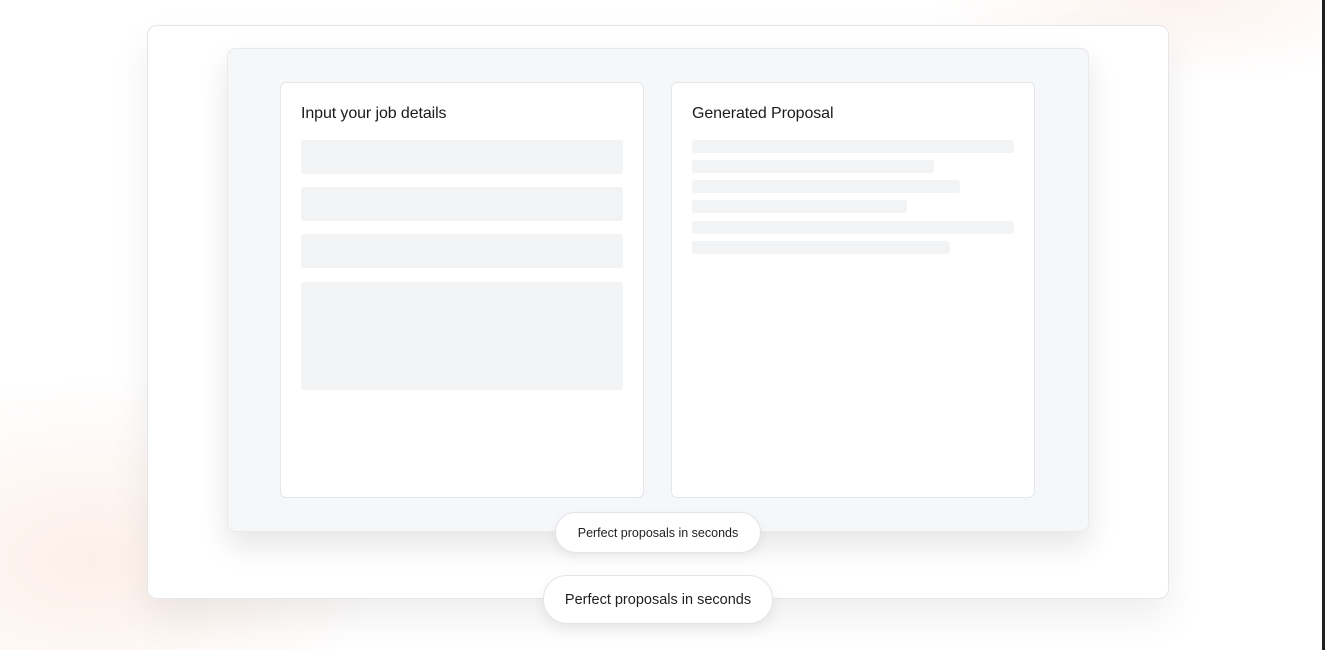  I want to click on budget-input, so click(462, 251).